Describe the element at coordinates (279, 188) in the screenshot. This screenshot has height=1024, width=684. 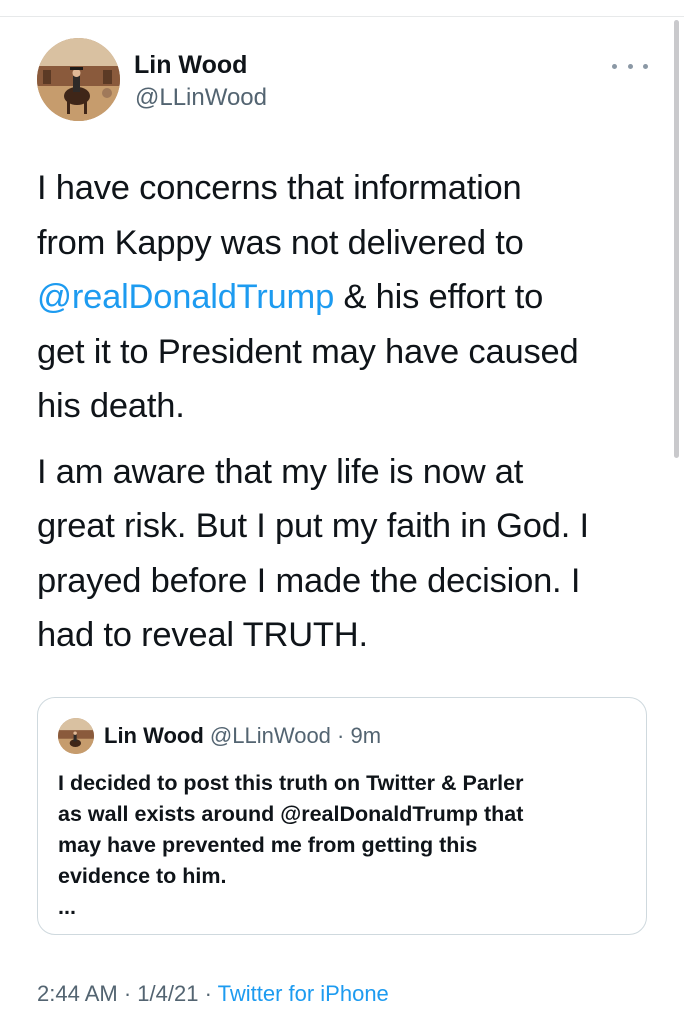
I see `tweet-line: I have concerns that information` at that location.